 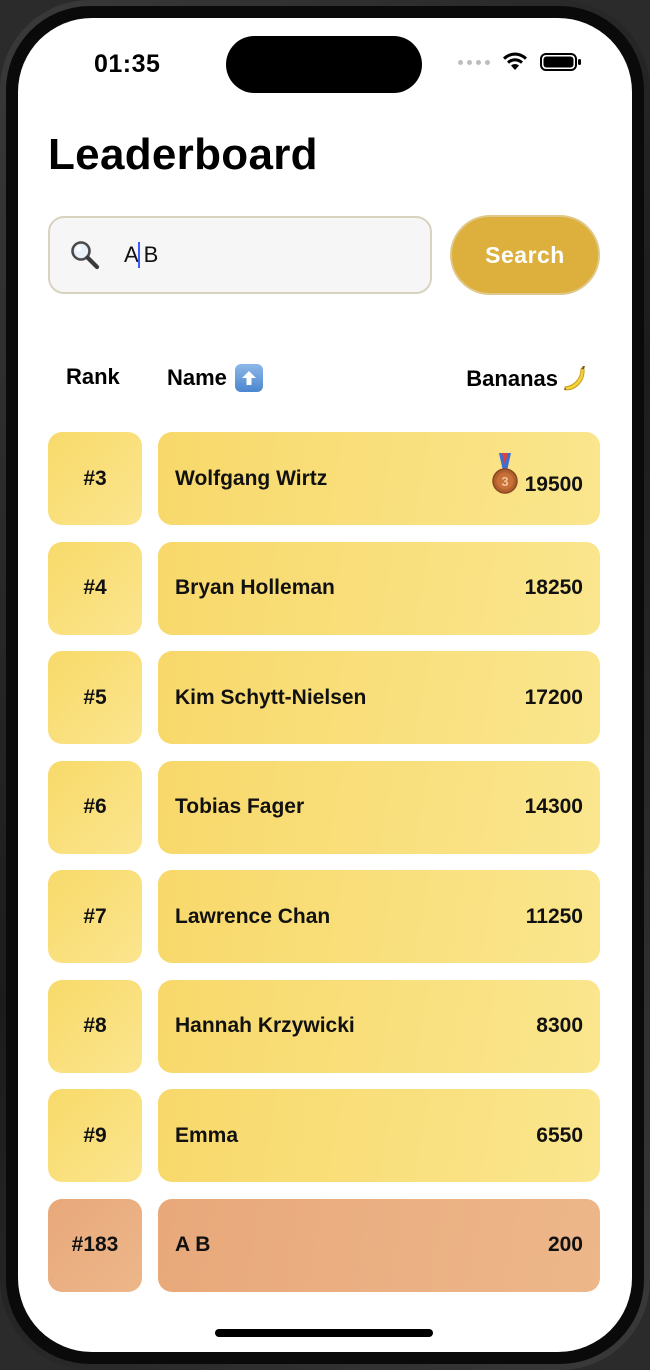 I want to click on banana-count: 19500, so click(x=553, y=484).